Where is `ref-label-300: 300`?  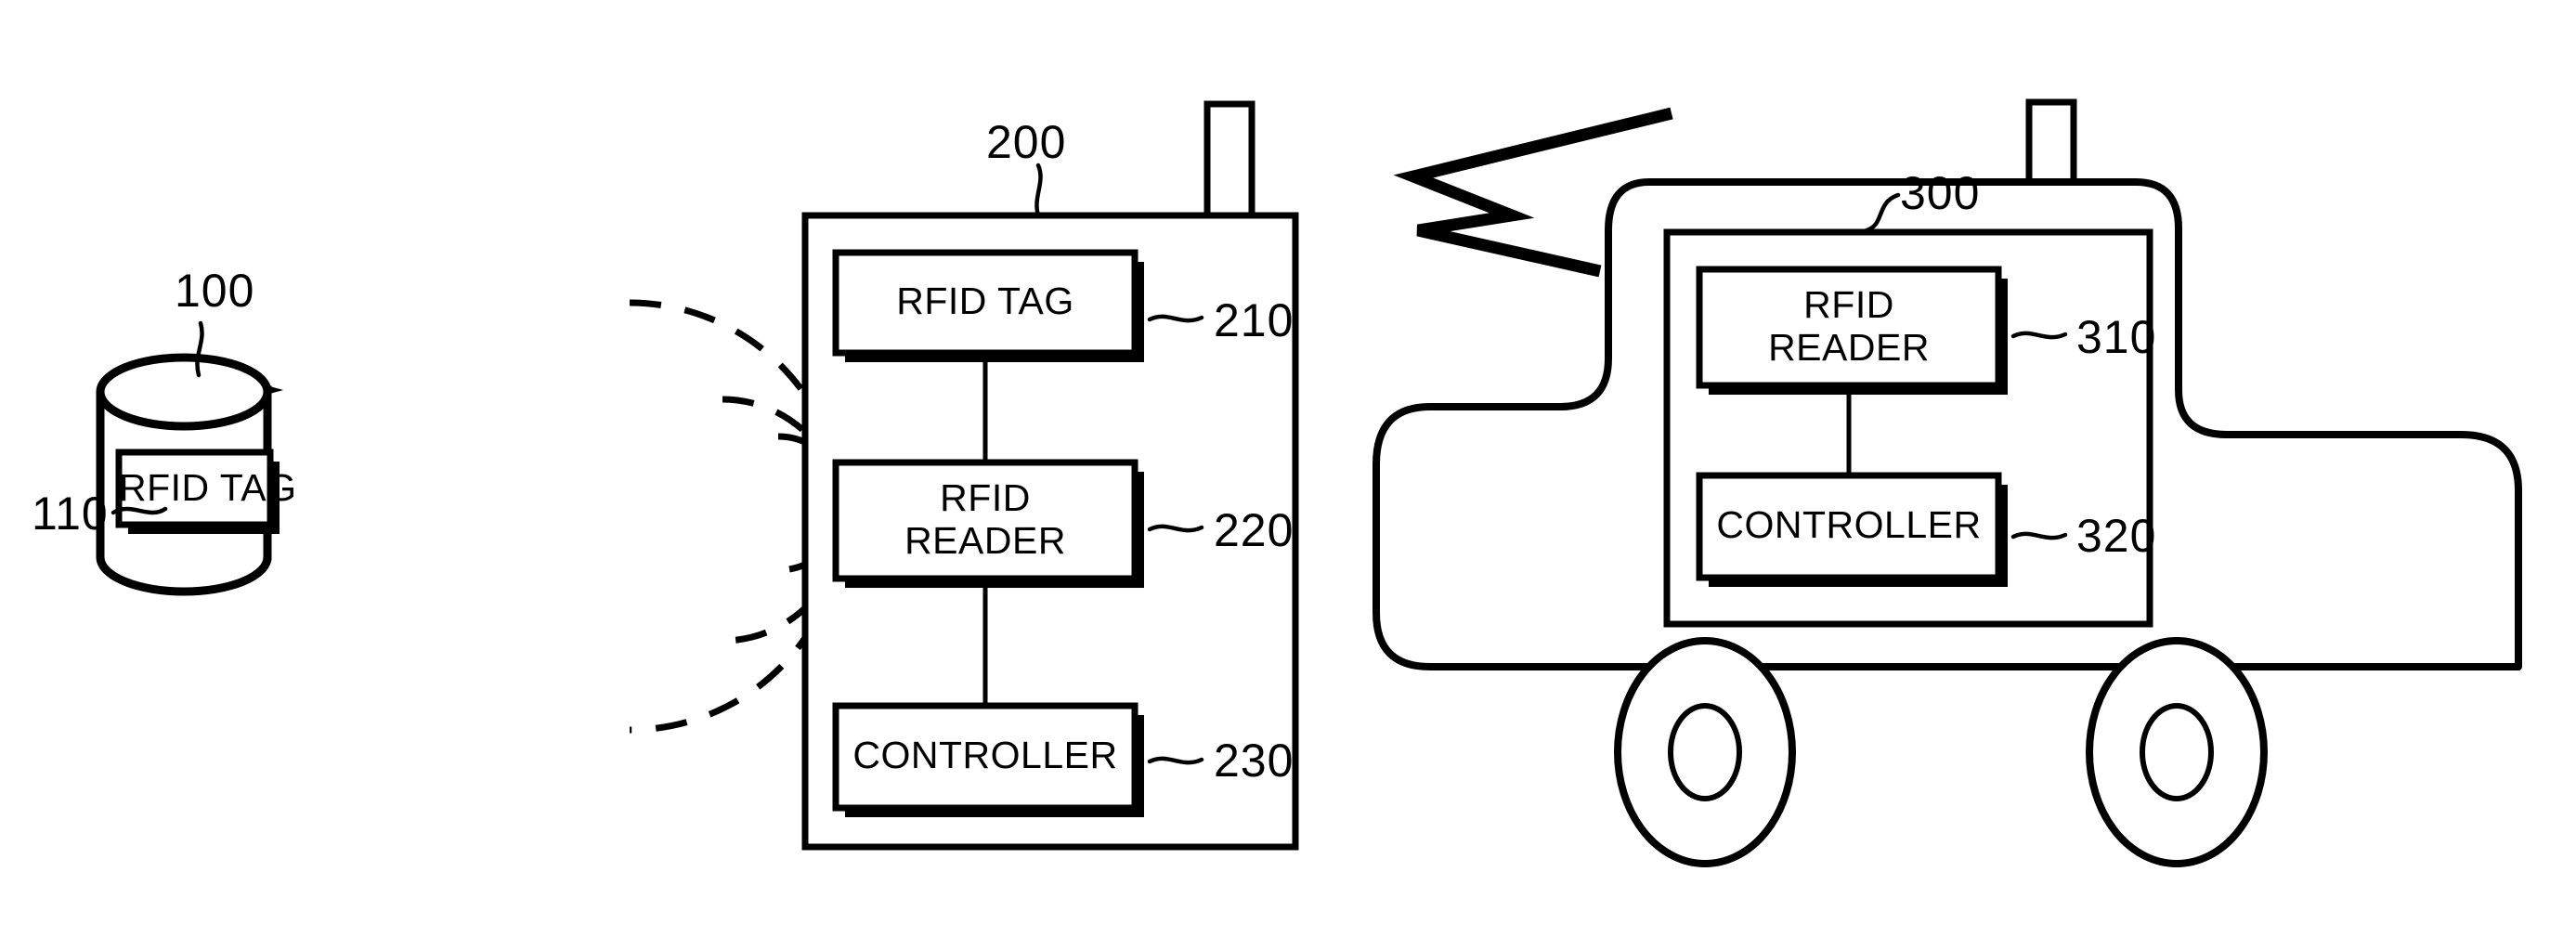 ref-label-300: 300 is located at coordinates (1941, 193).